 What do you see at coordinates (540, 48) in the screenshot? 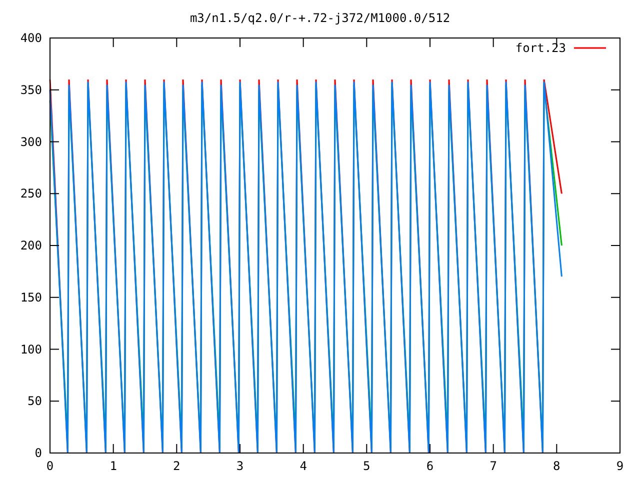
I see `legend-label: fort.23` at bounding box center [540, 48].